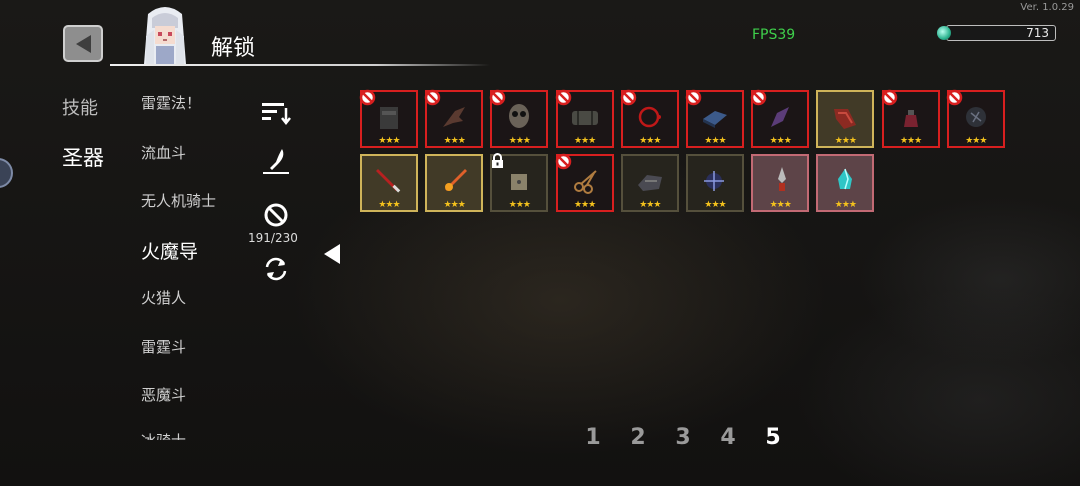 Image resolution: width=1080 pixels, height=486 pixels. Describe the element at coordinates (1047, 7) in the screenshot. I see `version-label: Ver. 1.0.29` at that location.